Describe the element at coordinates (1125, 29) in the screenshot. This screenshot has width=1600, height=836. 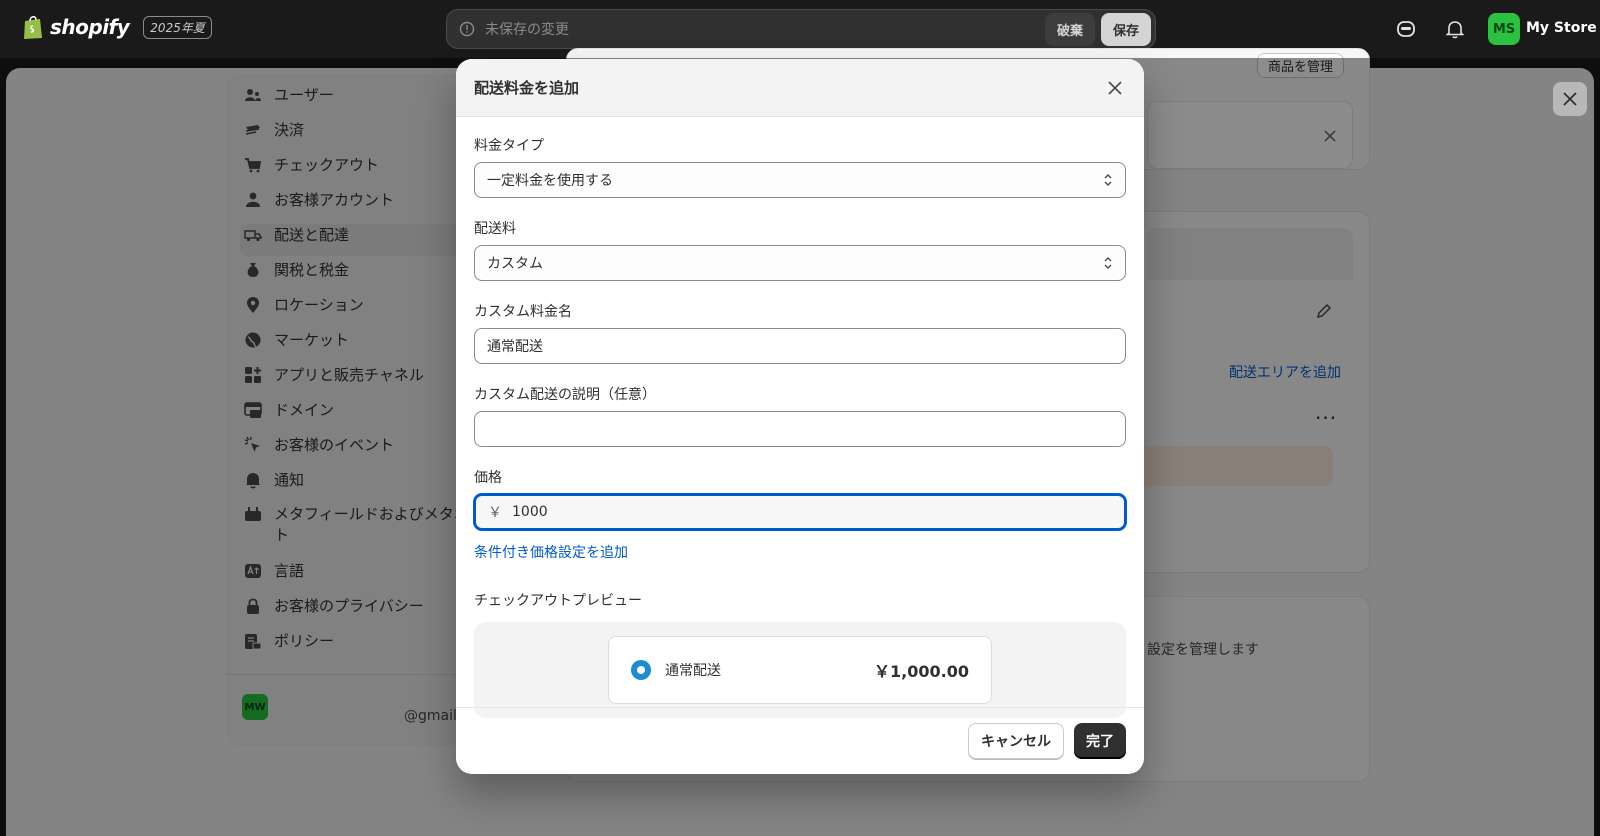
I see `save-button: 保存` at that location.